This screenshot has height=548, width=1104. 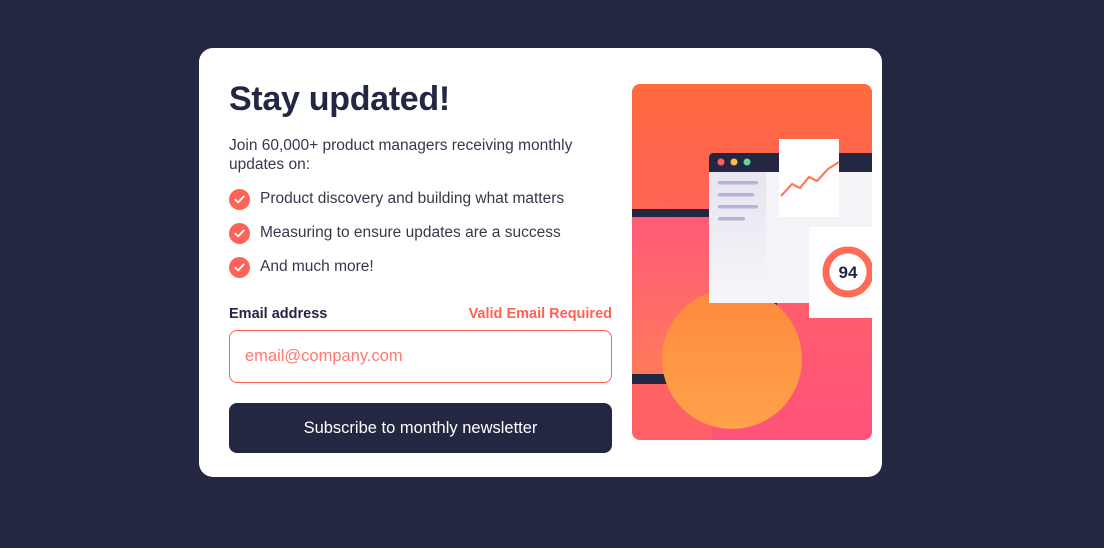 I want to click on email-label: Email address, so click(x=278, y=314).